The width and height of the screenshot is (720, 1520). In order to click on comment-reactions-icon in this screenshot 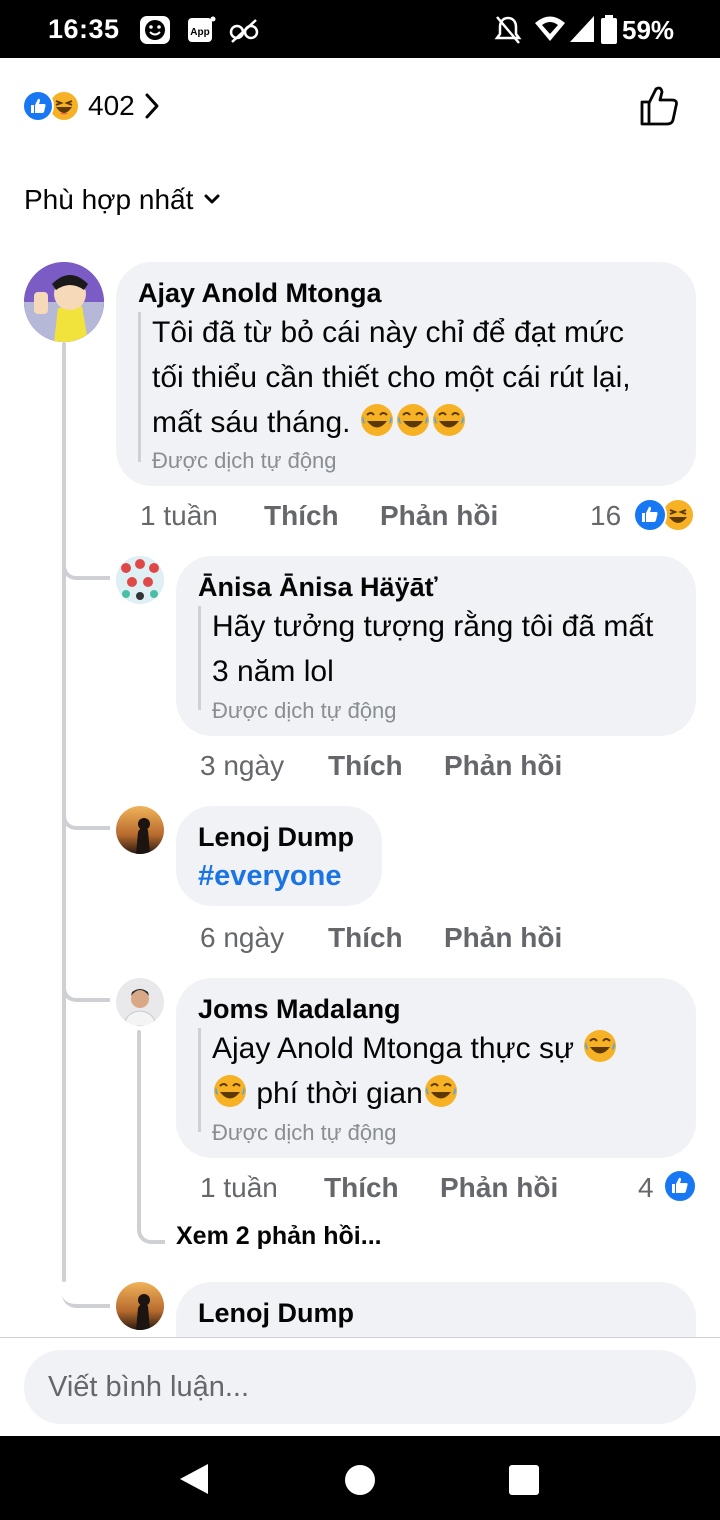, I will do `click(664, 515)`.